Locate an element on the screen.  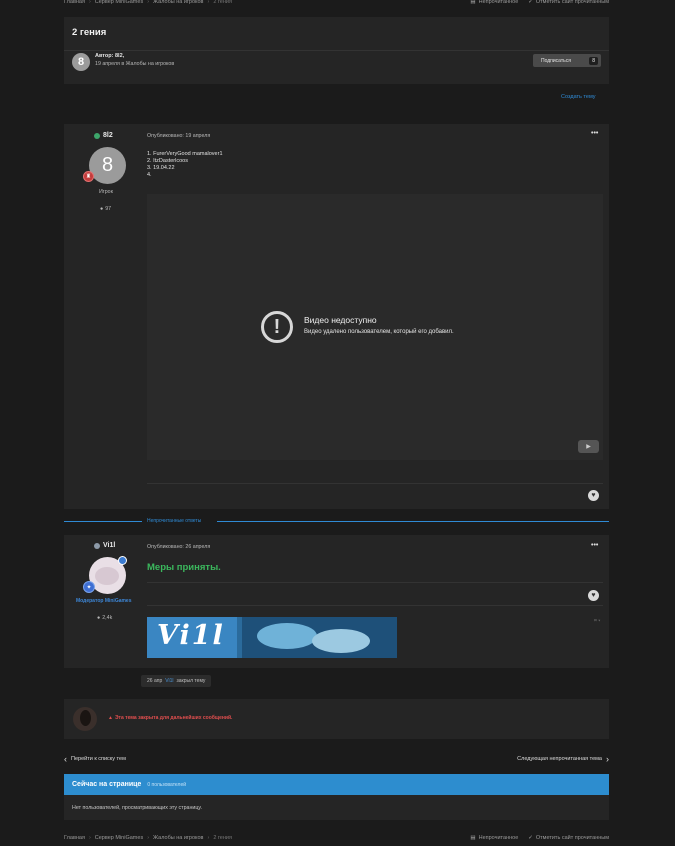
moderator-badge-icon is located at coordinates (122, 560).